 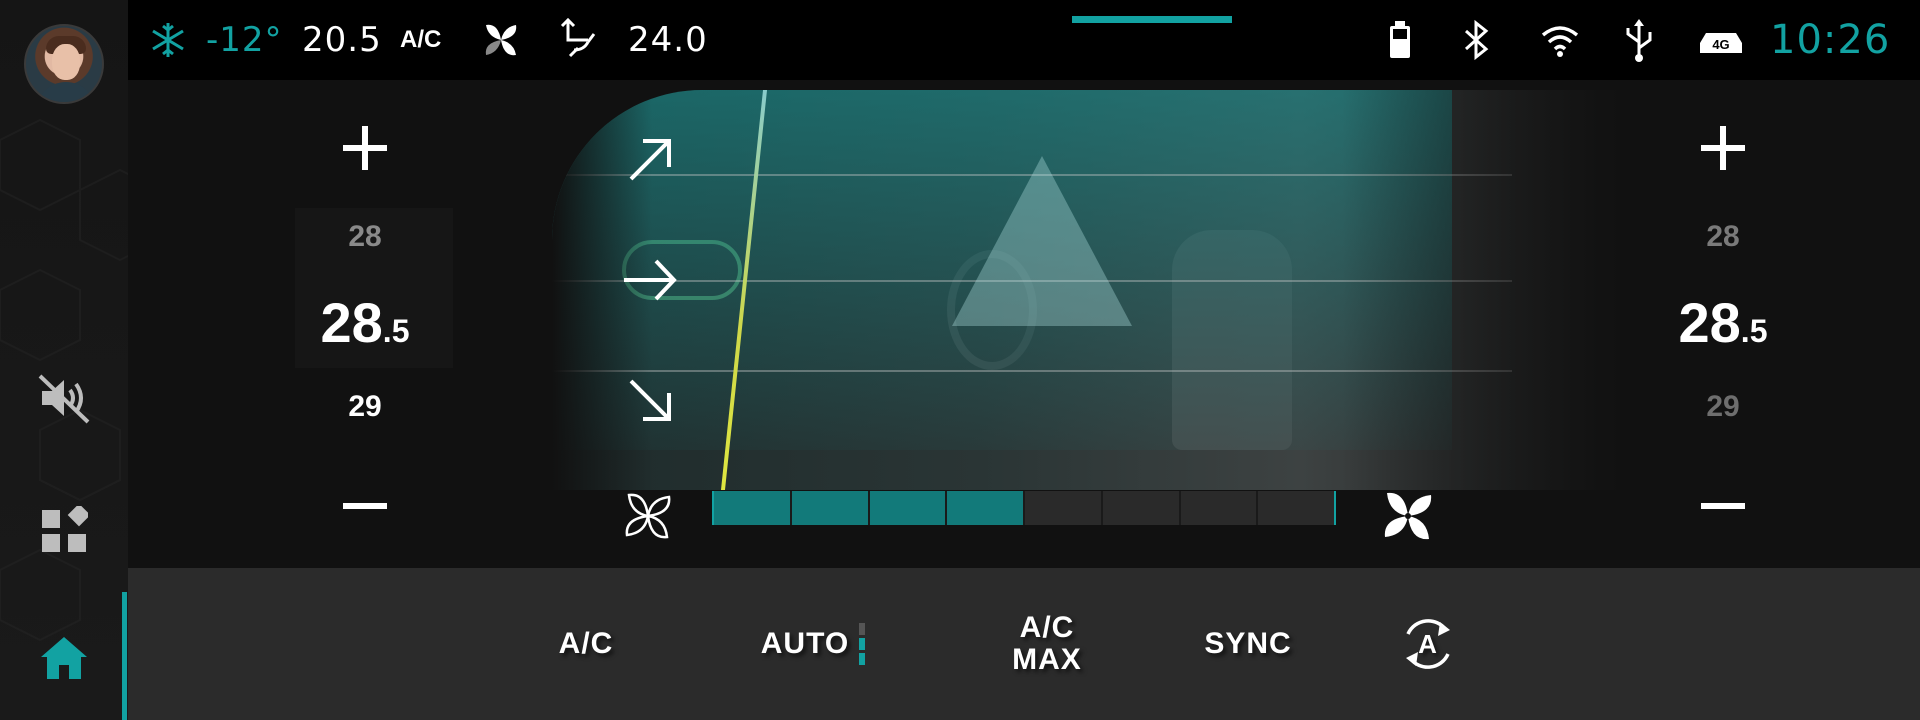 I want to click on ac-max-line1: A/C, so click(x=1047, y=627).